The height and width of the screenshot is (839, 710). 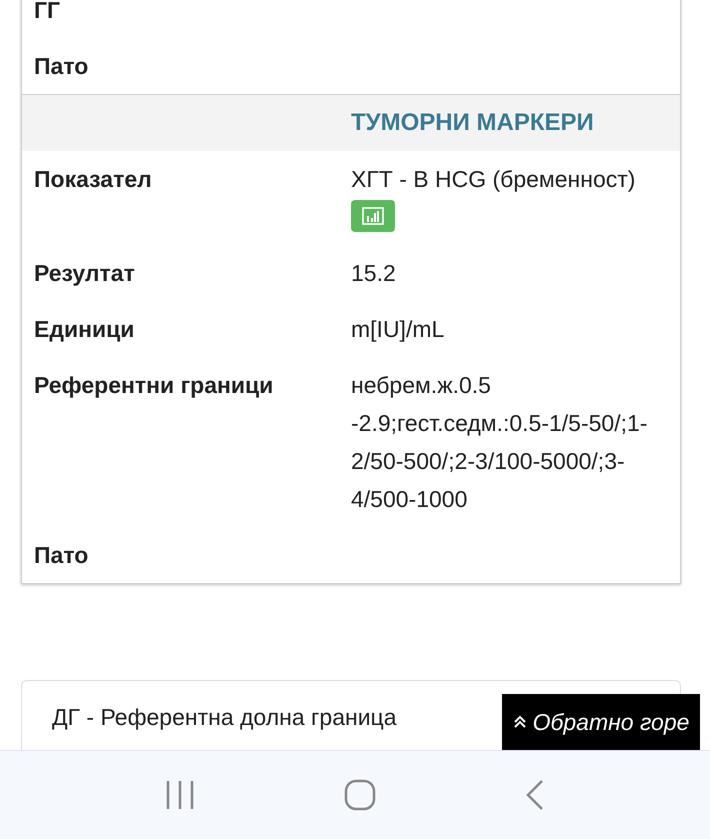 I want to click on legend-text: ДГ - Референтна долна граница, so click(x=224, y=717).